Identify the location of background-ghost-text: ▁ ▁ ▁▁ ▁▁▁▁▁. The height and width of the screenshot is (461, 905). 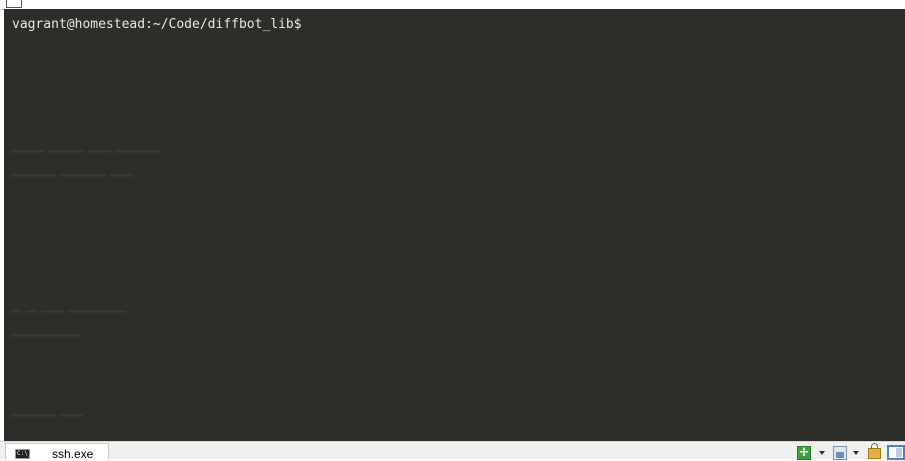
(68, 304).